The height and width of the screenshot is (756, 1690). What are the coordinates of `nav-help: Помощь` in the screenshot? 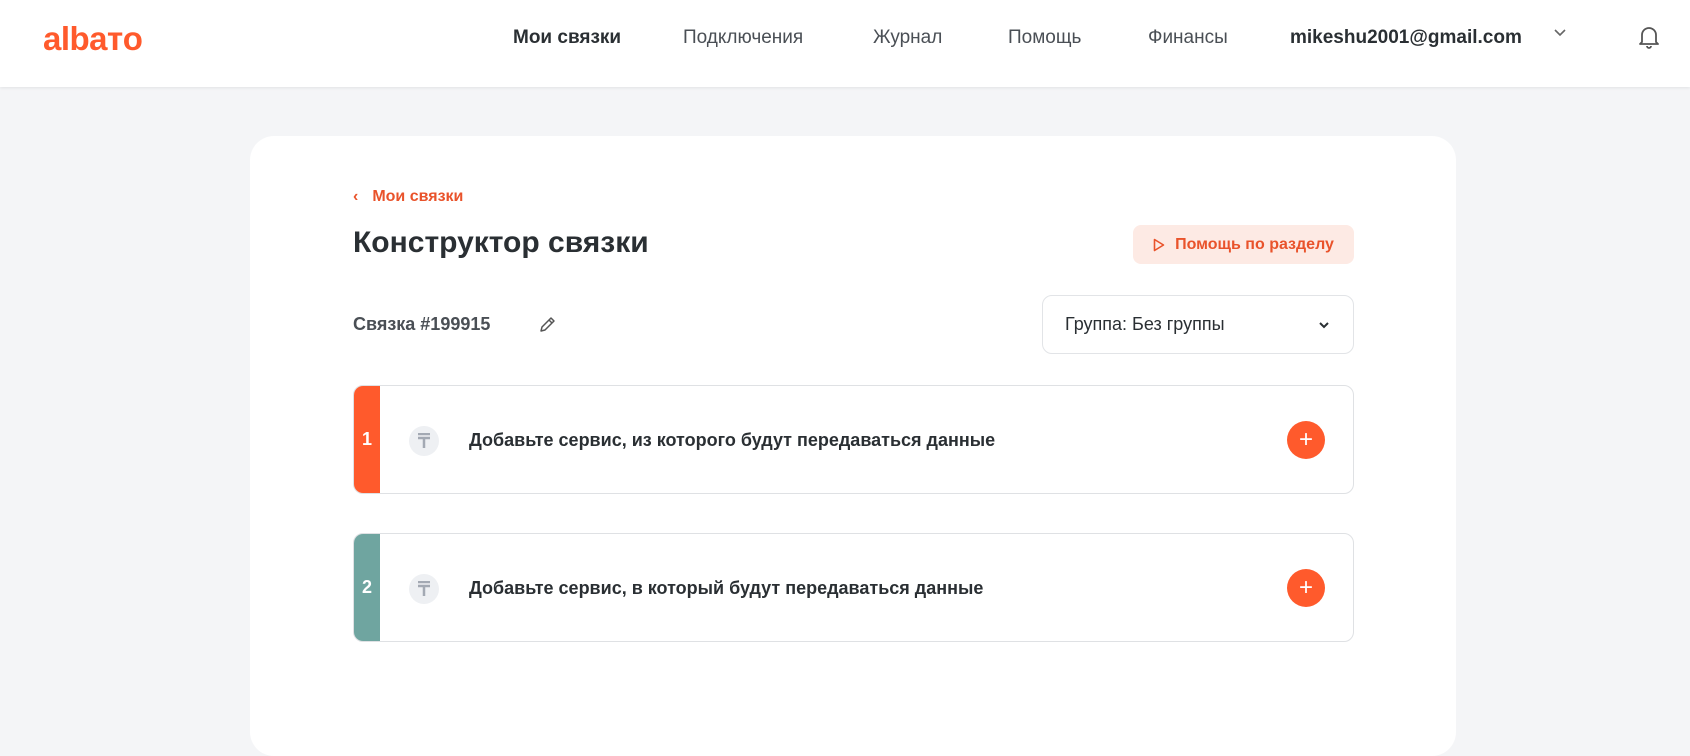 It's located at (1044, 38).